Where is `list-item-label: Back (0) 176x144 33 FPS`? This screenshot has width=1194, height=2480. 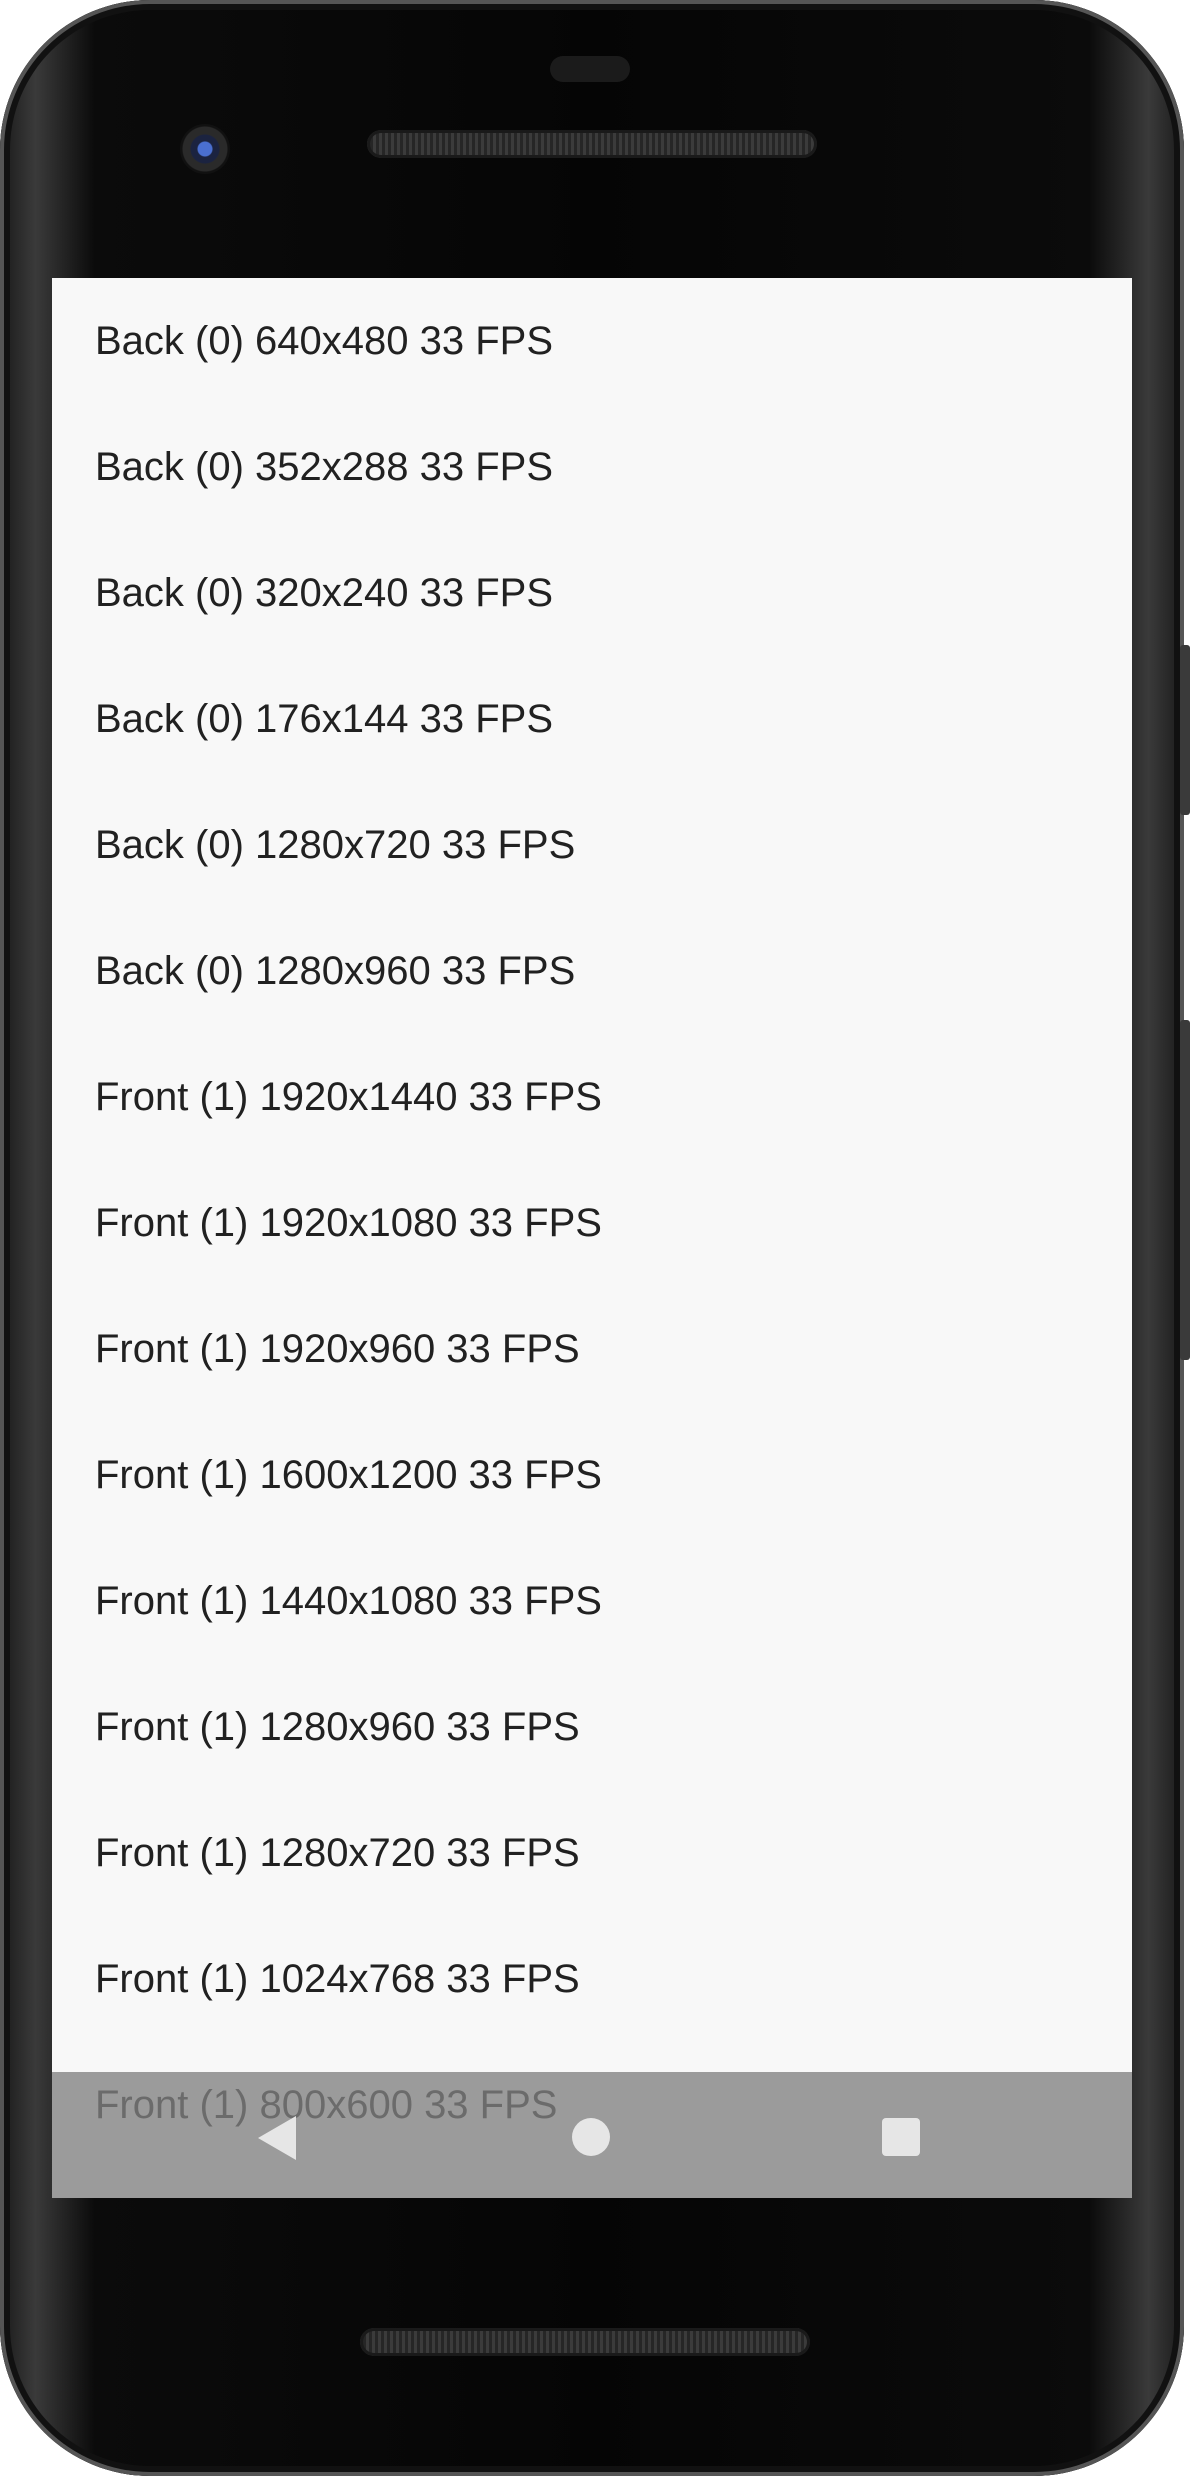 list-item-label: Back (0) 176x144 33 FPS is located at coordinates (324, 719).